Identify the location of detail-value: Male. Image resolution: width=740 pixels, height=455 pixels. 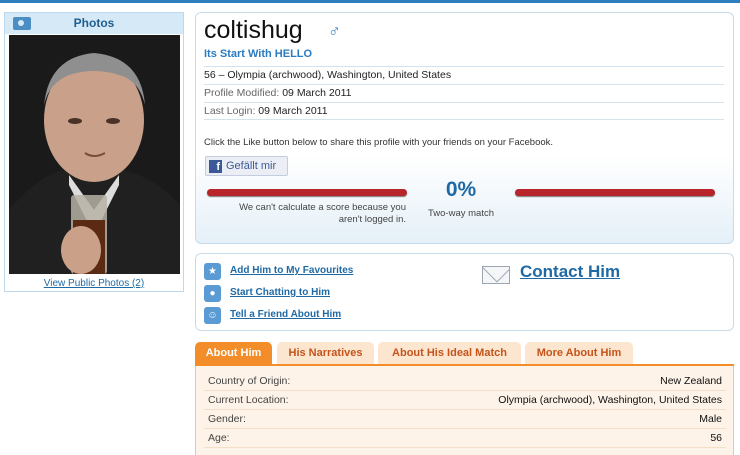
(710, 419).